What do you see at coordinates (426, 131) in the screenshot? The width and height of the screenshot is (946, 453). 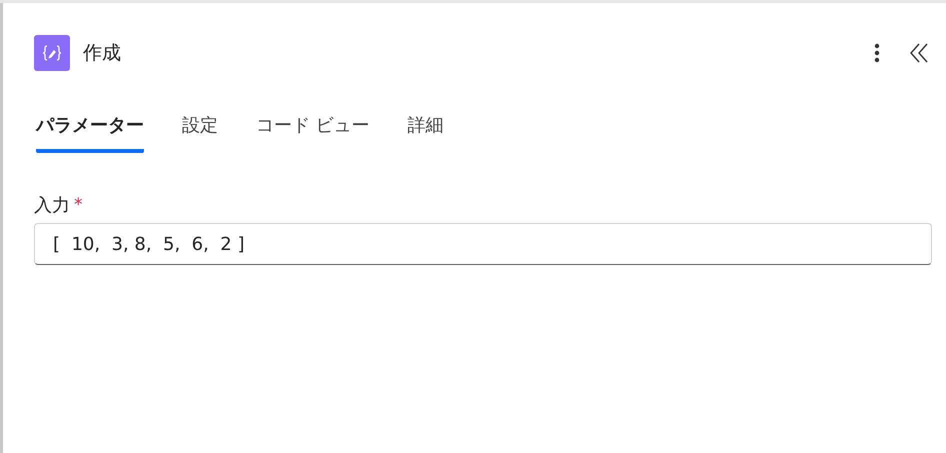 I see `tab: 詳細` at bounding box center [426, 131].